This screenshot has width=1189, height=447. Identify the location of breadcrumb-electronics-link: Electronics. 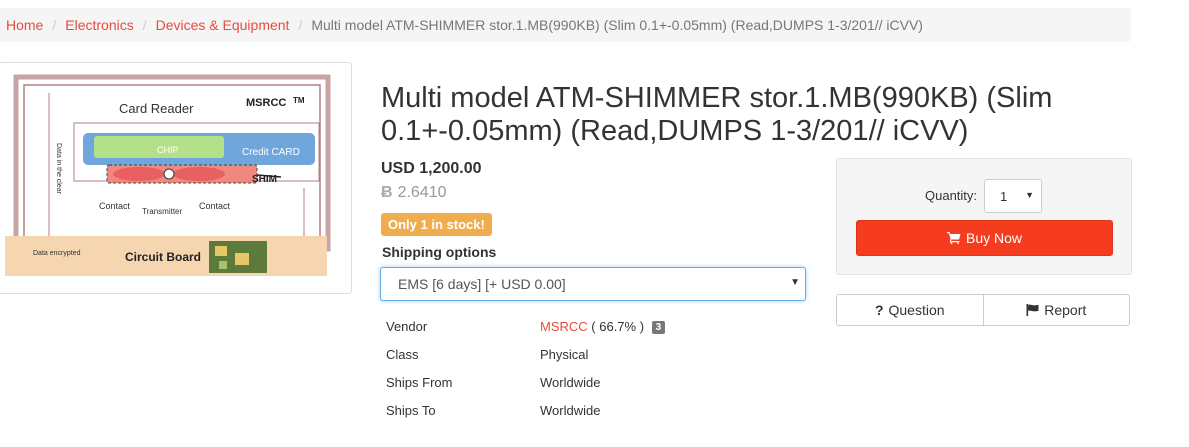
(99, 25).